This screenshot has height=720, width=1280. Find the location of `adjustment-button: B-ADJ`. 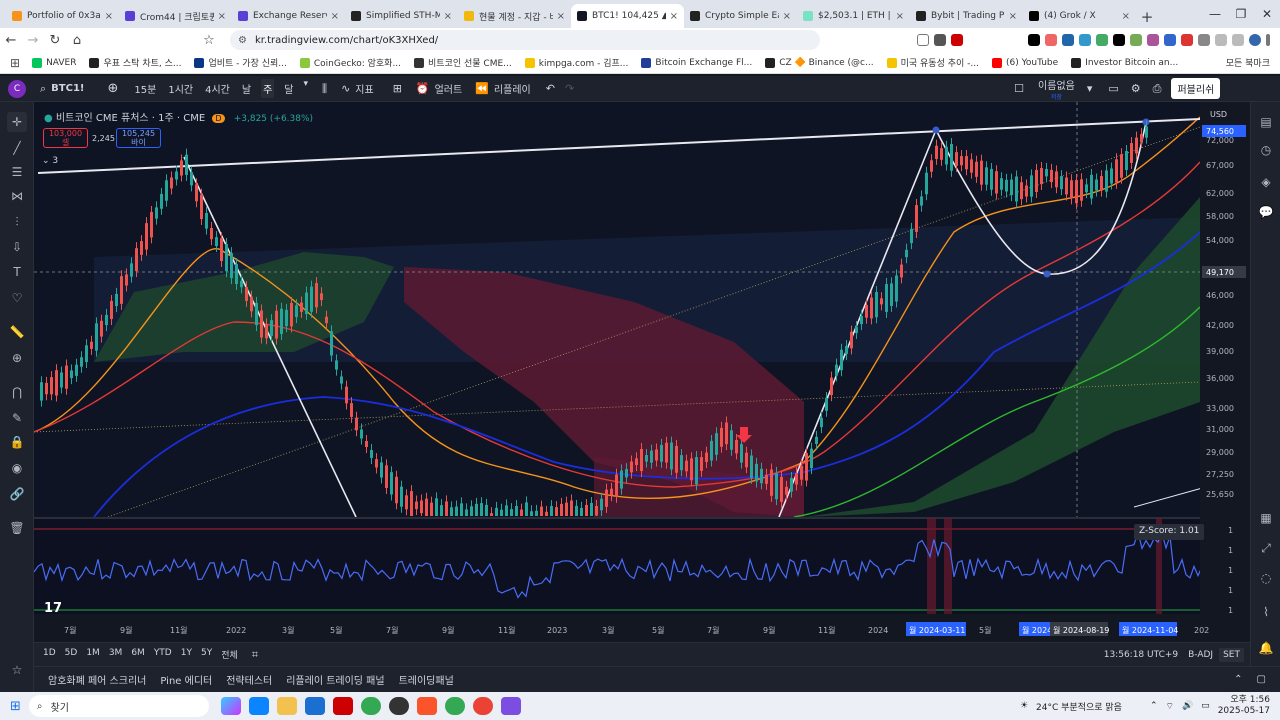

adjustment-button: B-ADJ is located at coordinates (1200, 655).